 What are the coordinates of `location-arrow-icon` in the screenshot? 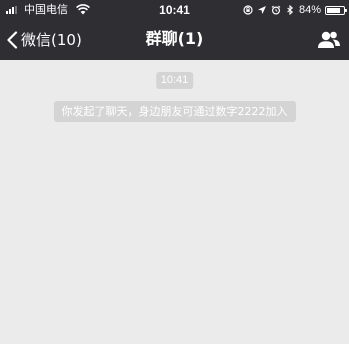 It's located at (261, 10).